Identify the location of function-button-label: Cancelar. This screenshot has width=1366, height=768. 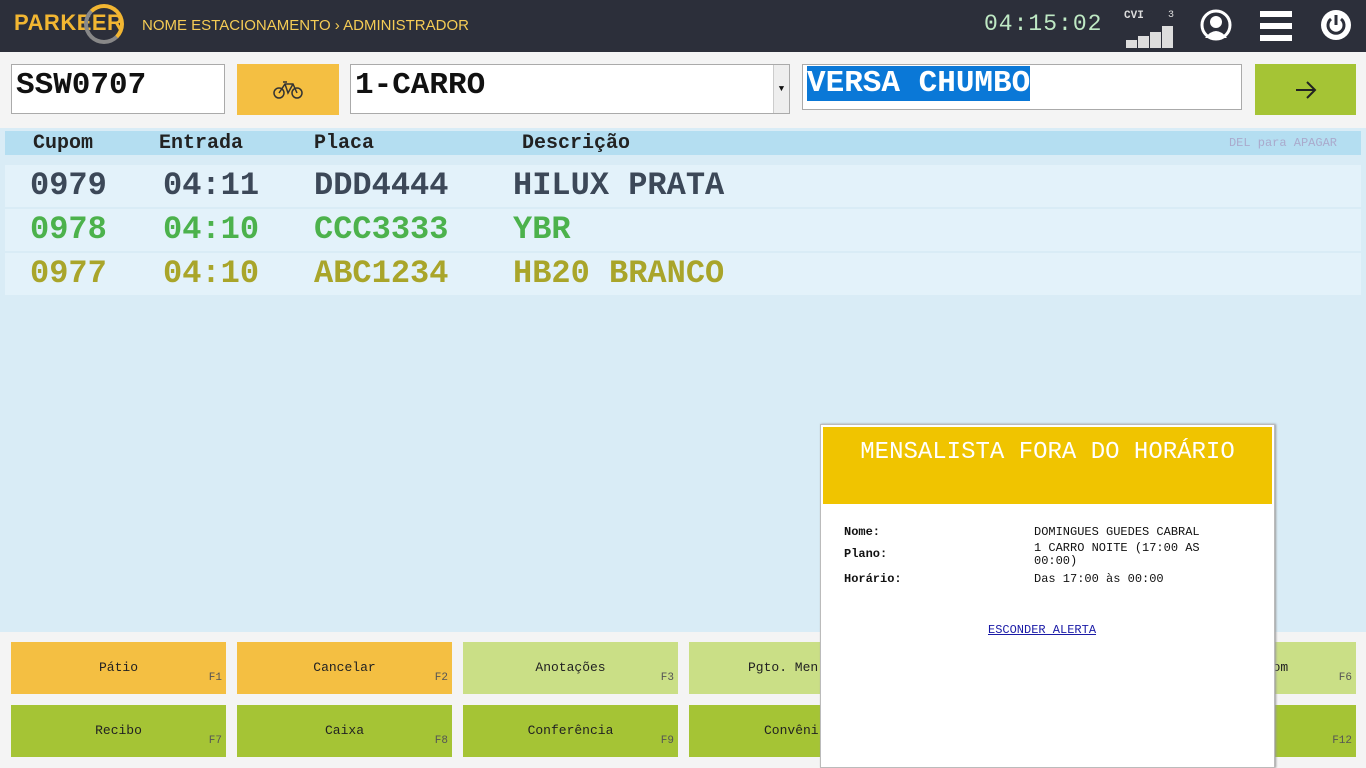
(344, 667).